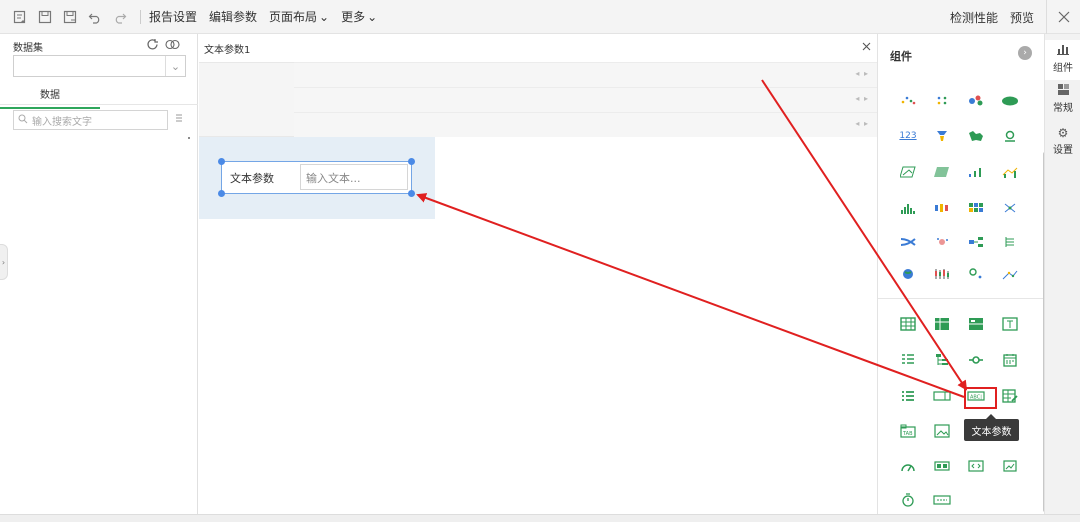 Image resolution: width=1080 pixels, height=522 pixels. I want to click on tab-data: 数据, so click(50, 97).